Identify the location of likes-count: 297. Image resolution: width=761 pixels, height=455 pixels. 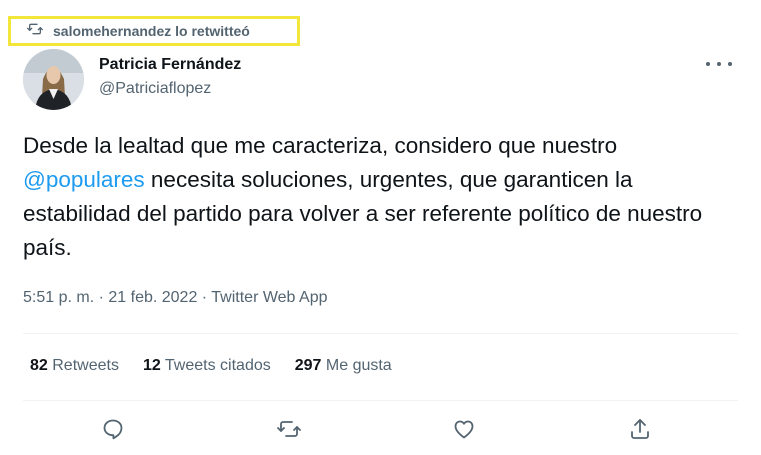
(308, 365).